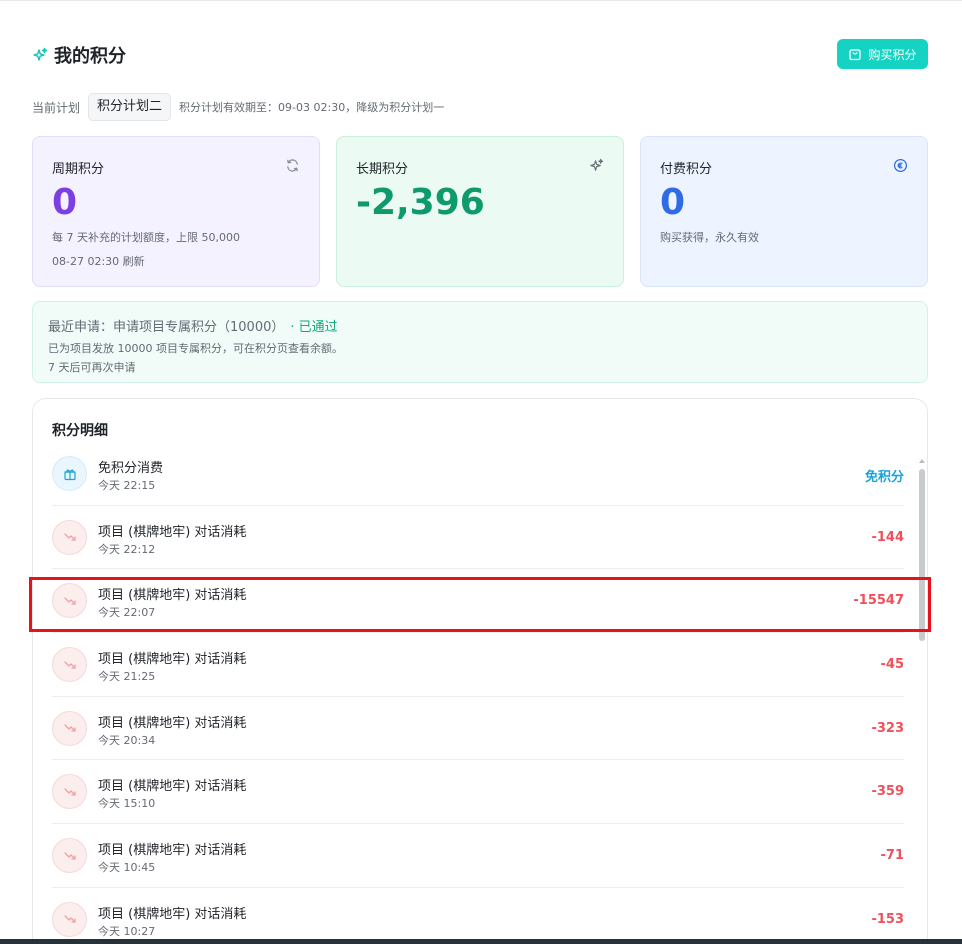 Image resolution: width=962 pixels, height=944 pixels. I want to click on application-status: · 已通过, so click(314, 327).